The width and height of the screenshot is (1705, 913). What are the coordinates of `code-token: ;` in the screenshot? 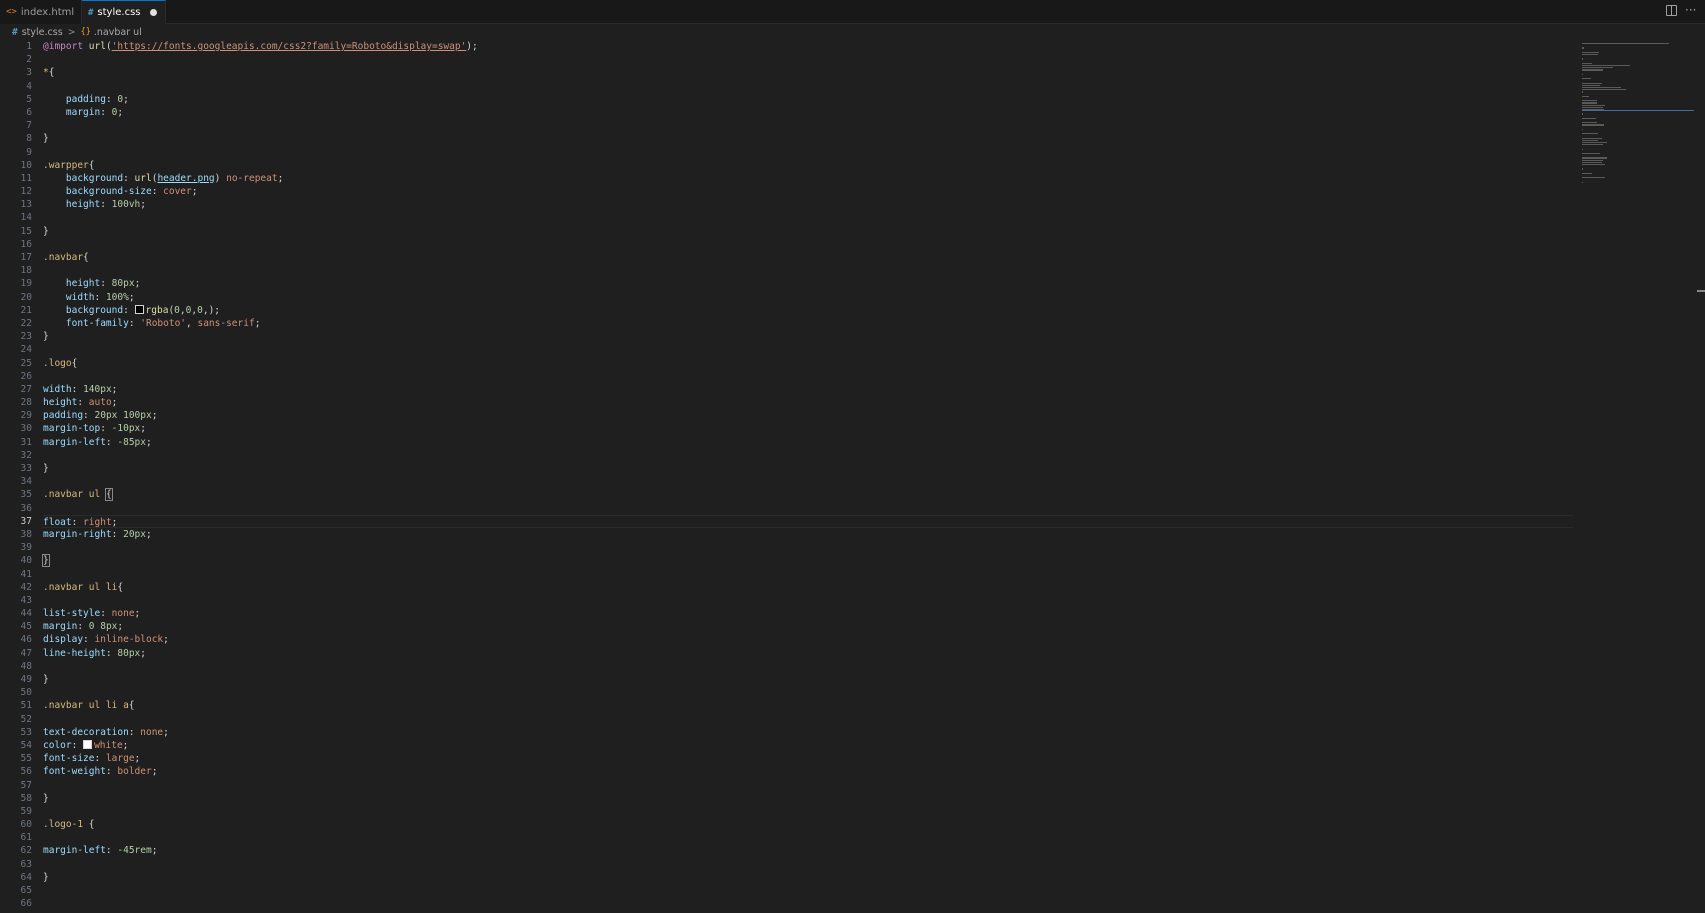 It's located at (166, 732).